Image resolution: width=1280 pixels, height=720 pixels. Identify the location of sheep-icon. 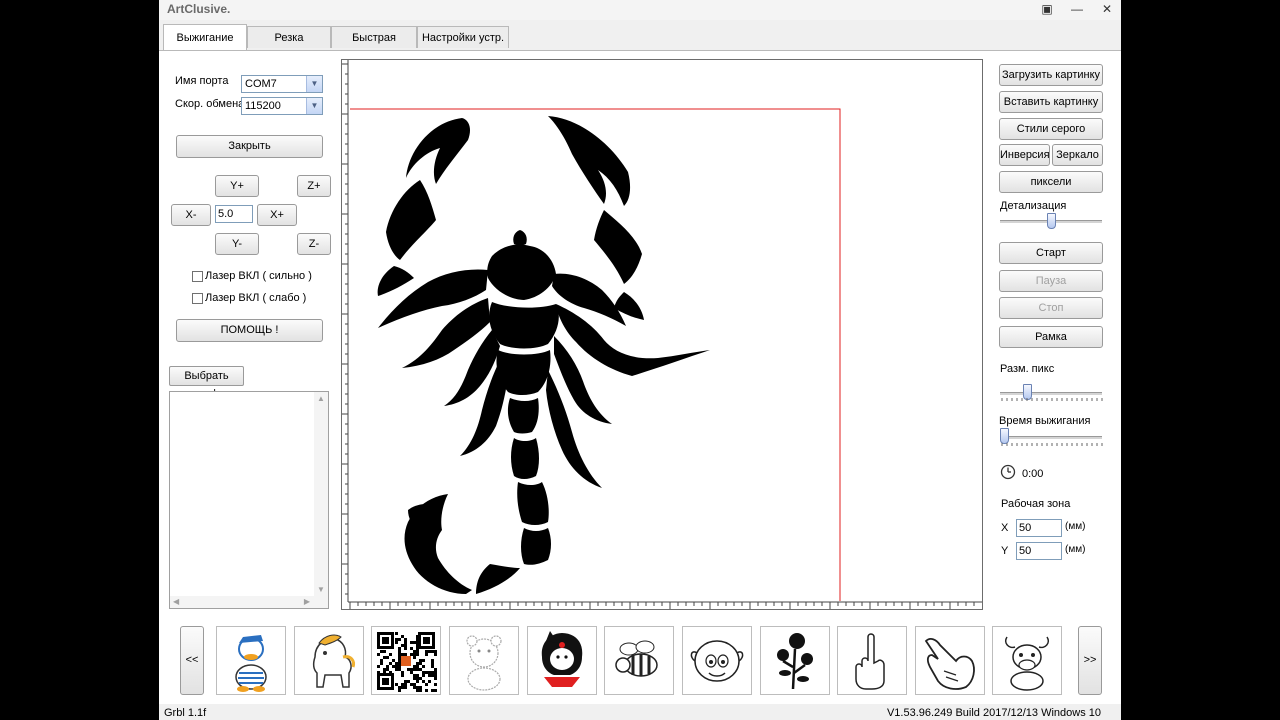
(717, 661).